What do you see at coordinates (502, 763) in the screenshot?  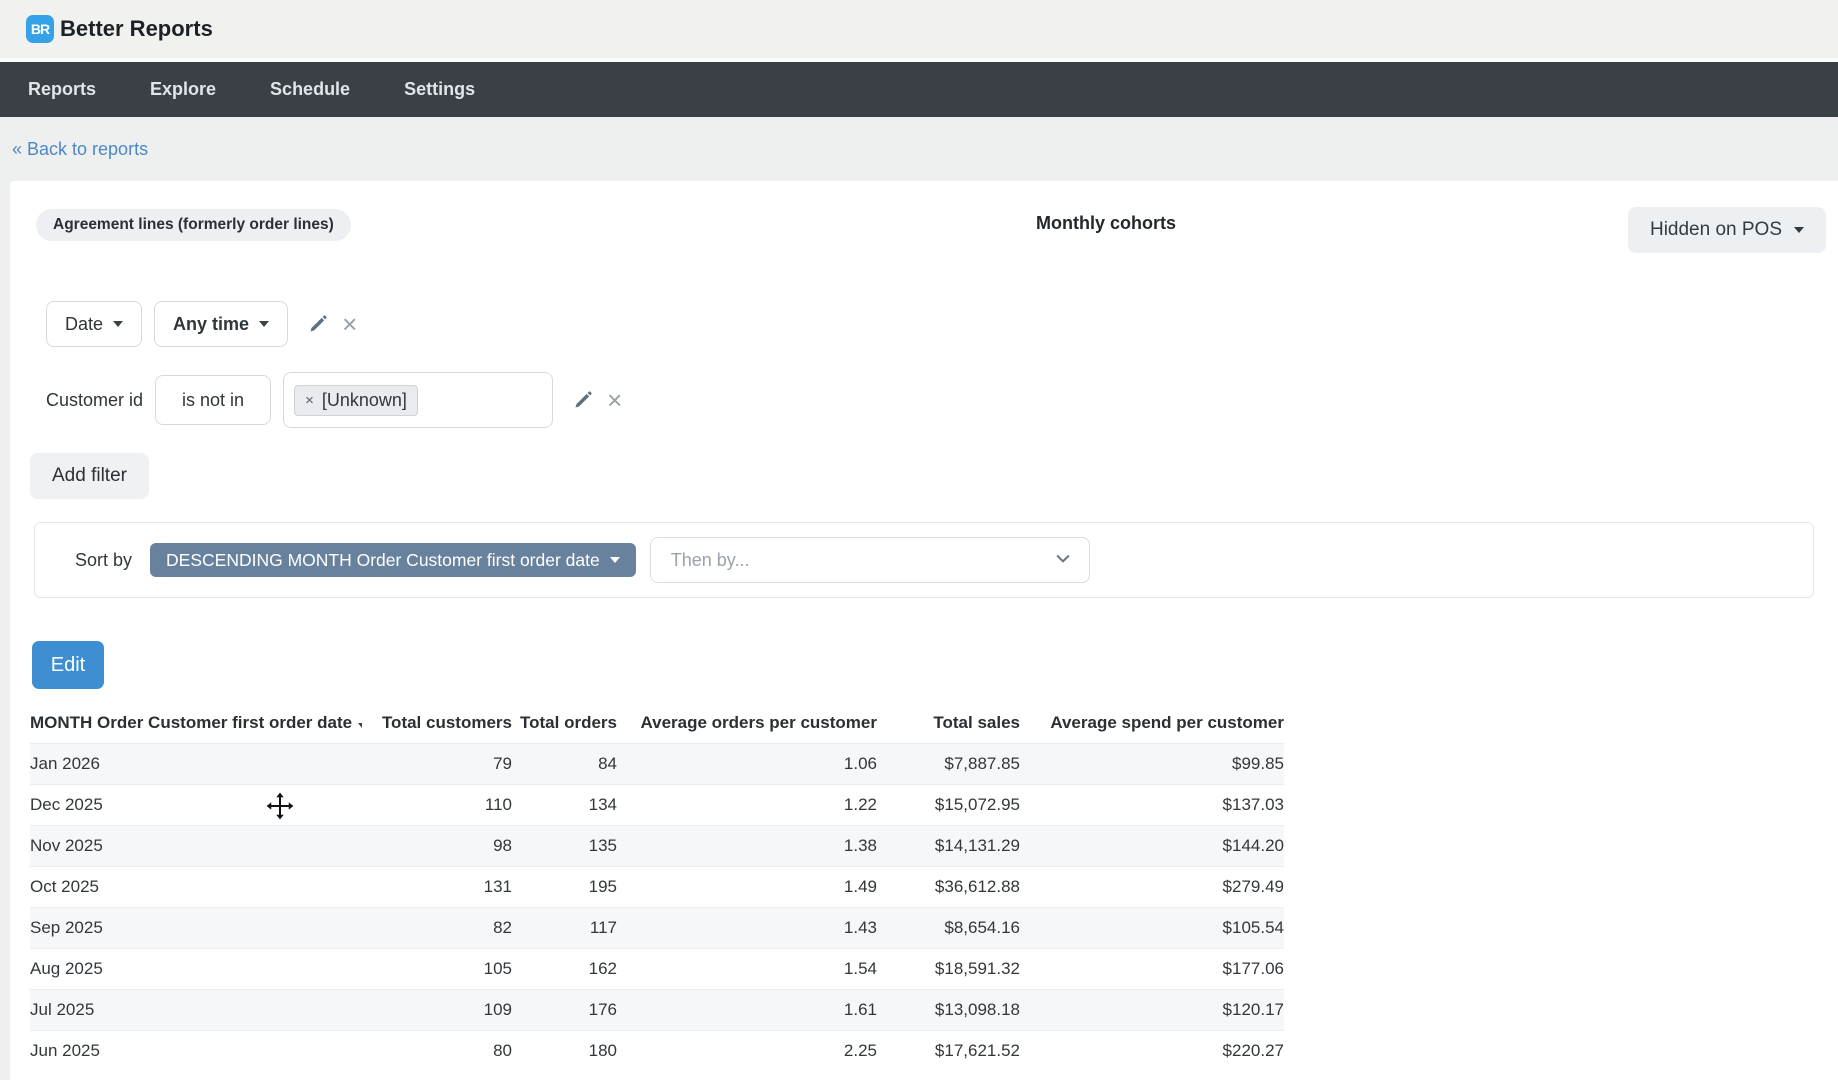 I see `cell-total-customers: 79` at bounding box center [502, 763].